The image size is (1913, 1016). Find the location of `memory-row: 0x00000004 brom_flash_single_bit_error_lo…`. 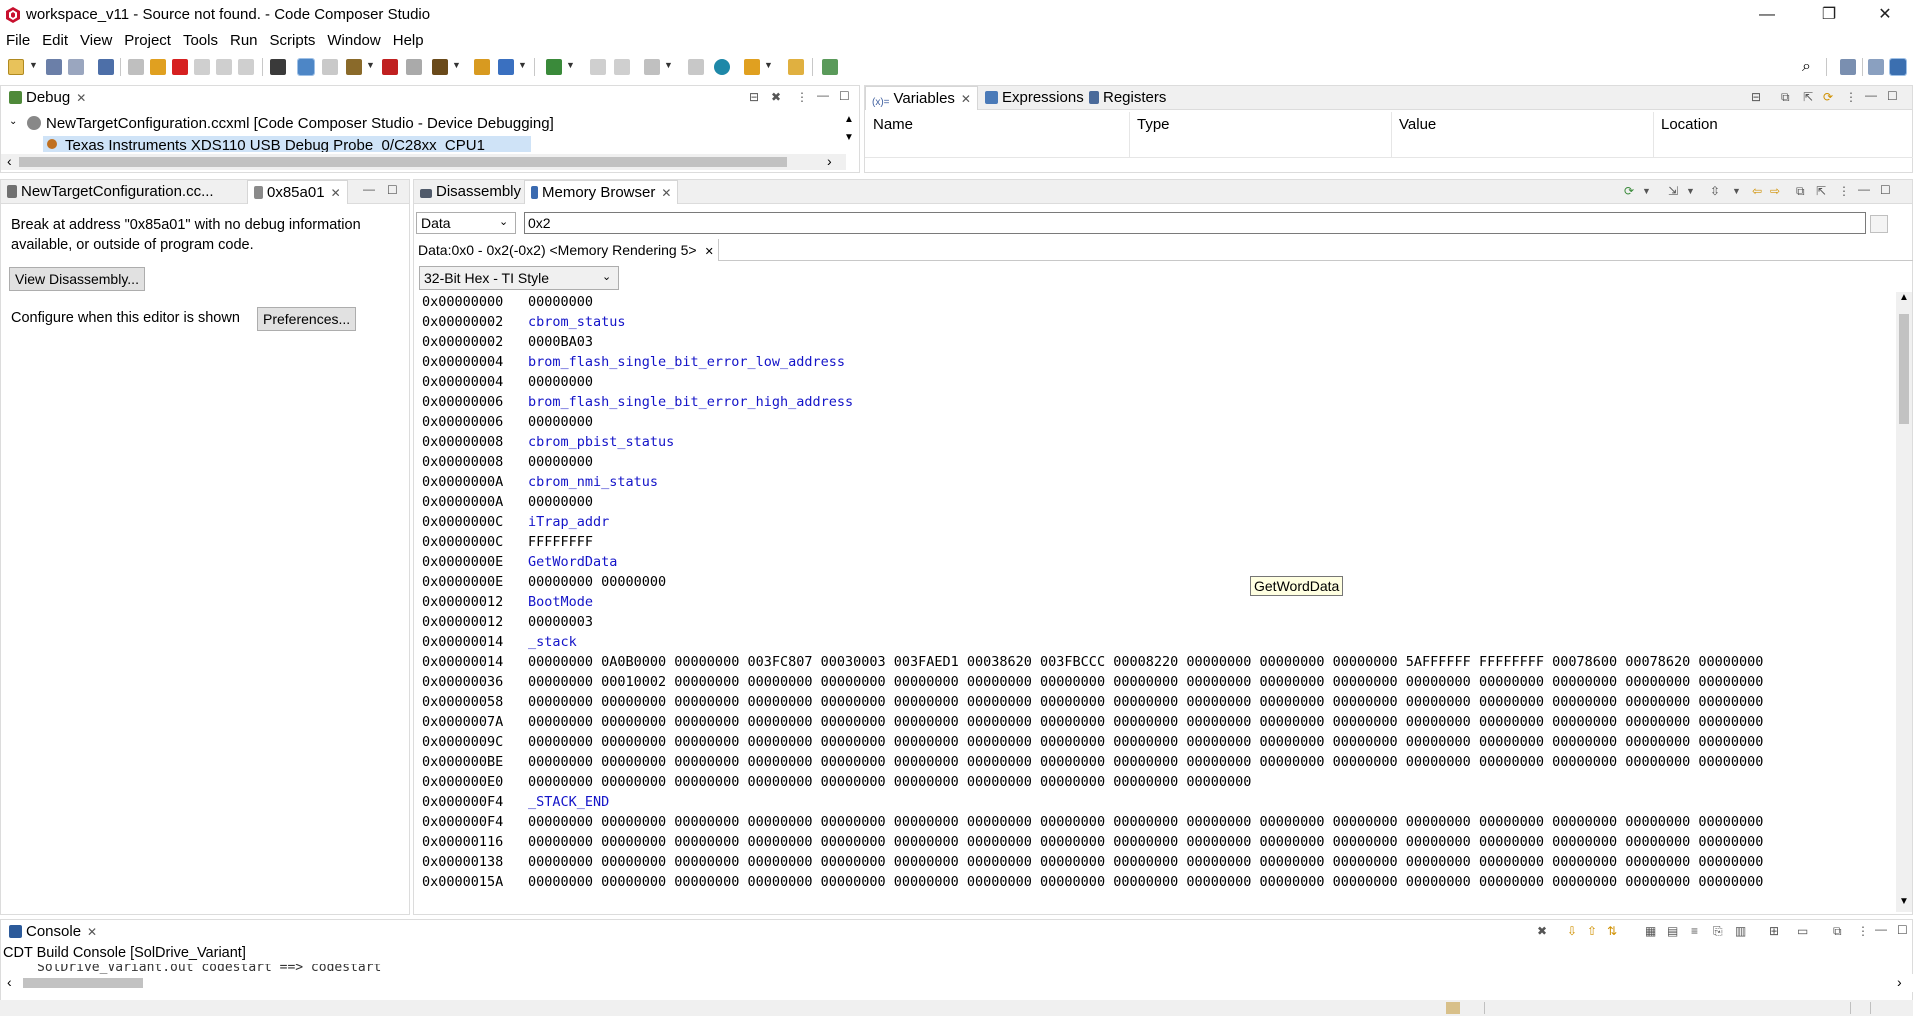

memory-row: 0x00000004 brom_flash_single_bit_error_lo… is located at coordinates (633, 362).